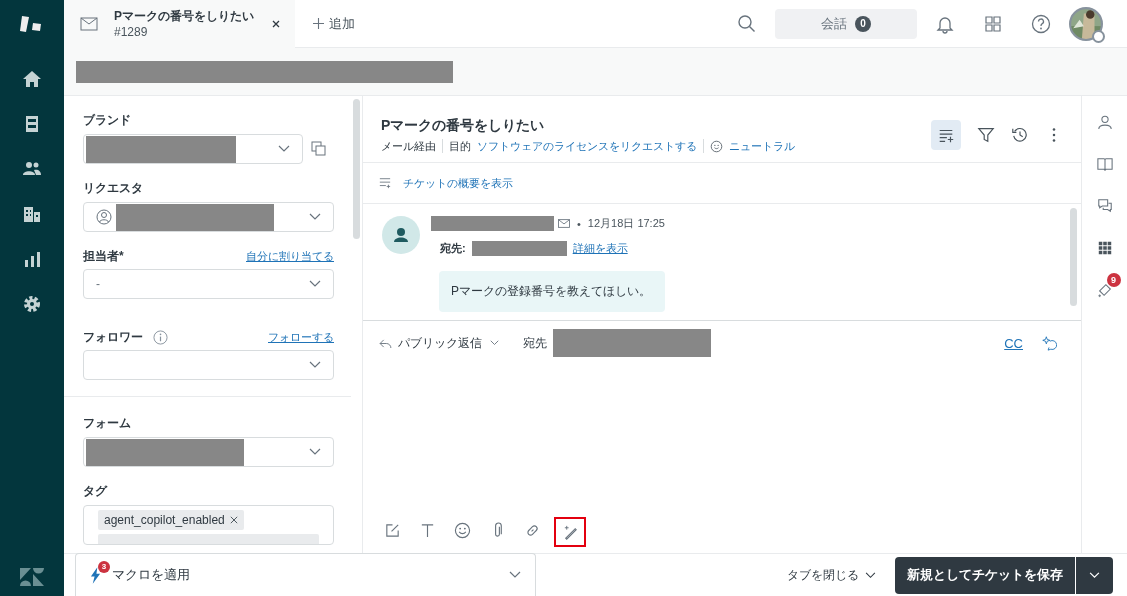 Image resolution: width=1127 pixels, height=596 pixels. Describe the element at coordinates (1049, 343) in the screenshot. I see `sparkle-icon` at that location.